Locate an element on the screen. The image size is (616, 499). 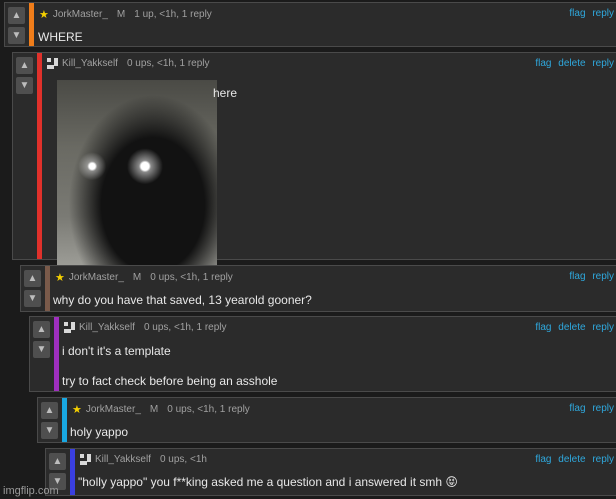
comment-text: i don't it's a template is located at coordinates (116, 351).